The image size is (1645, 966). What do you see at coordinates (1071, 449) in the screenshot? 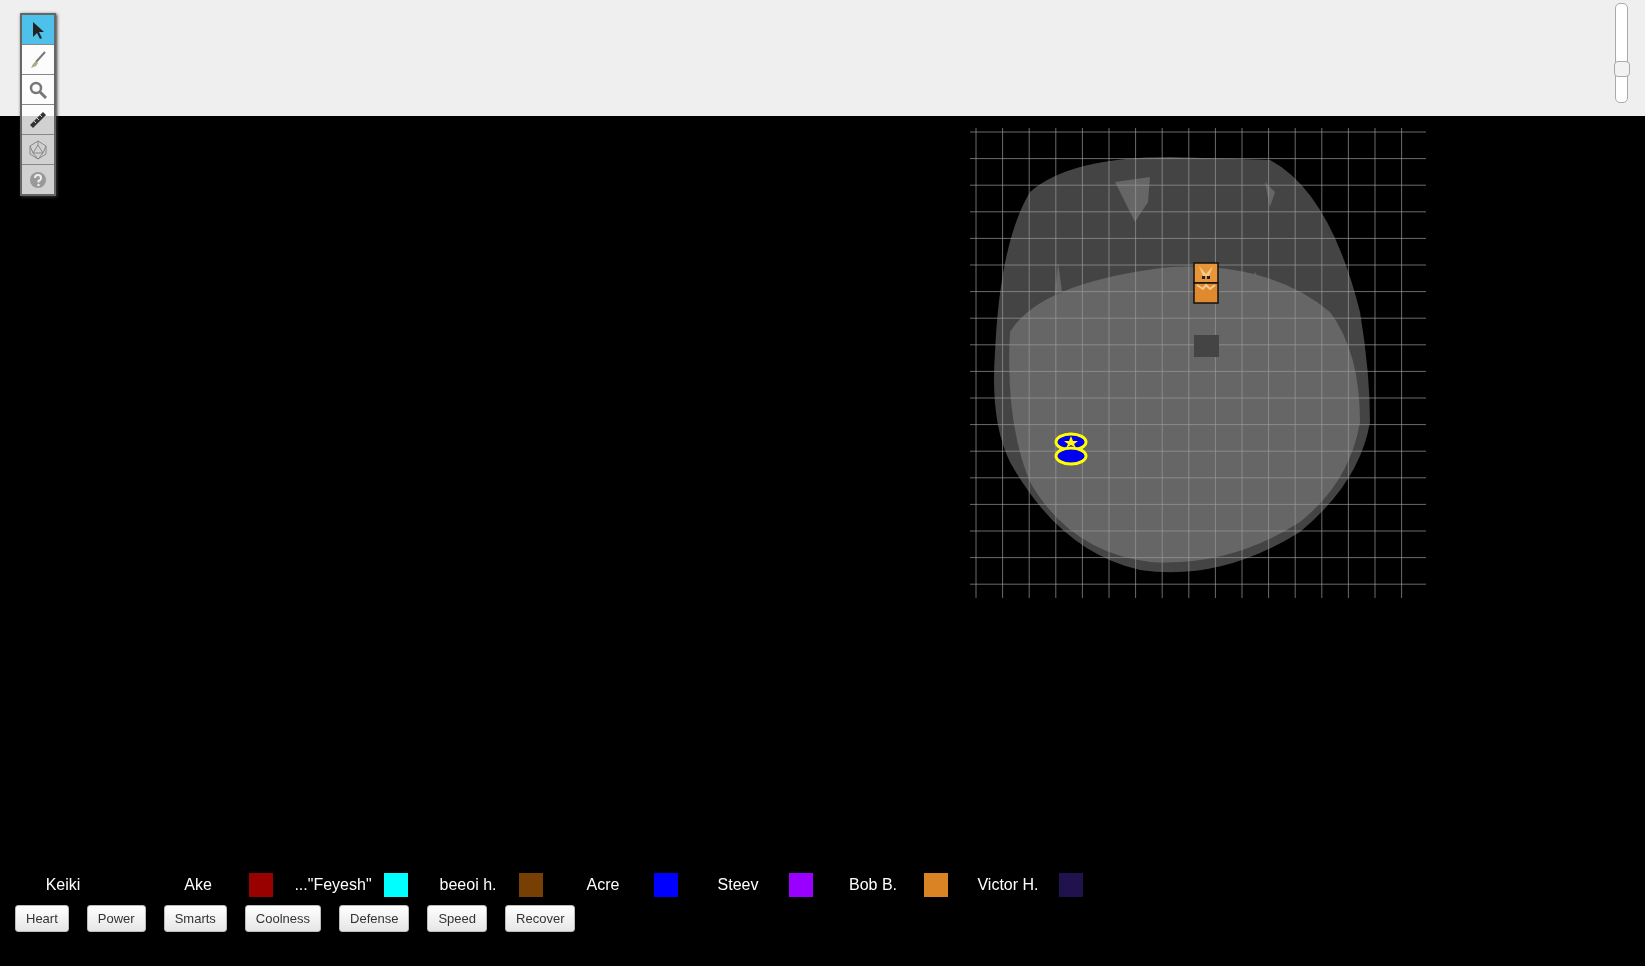
I see `ring-token-icon` at bounding box center [1071, 449].